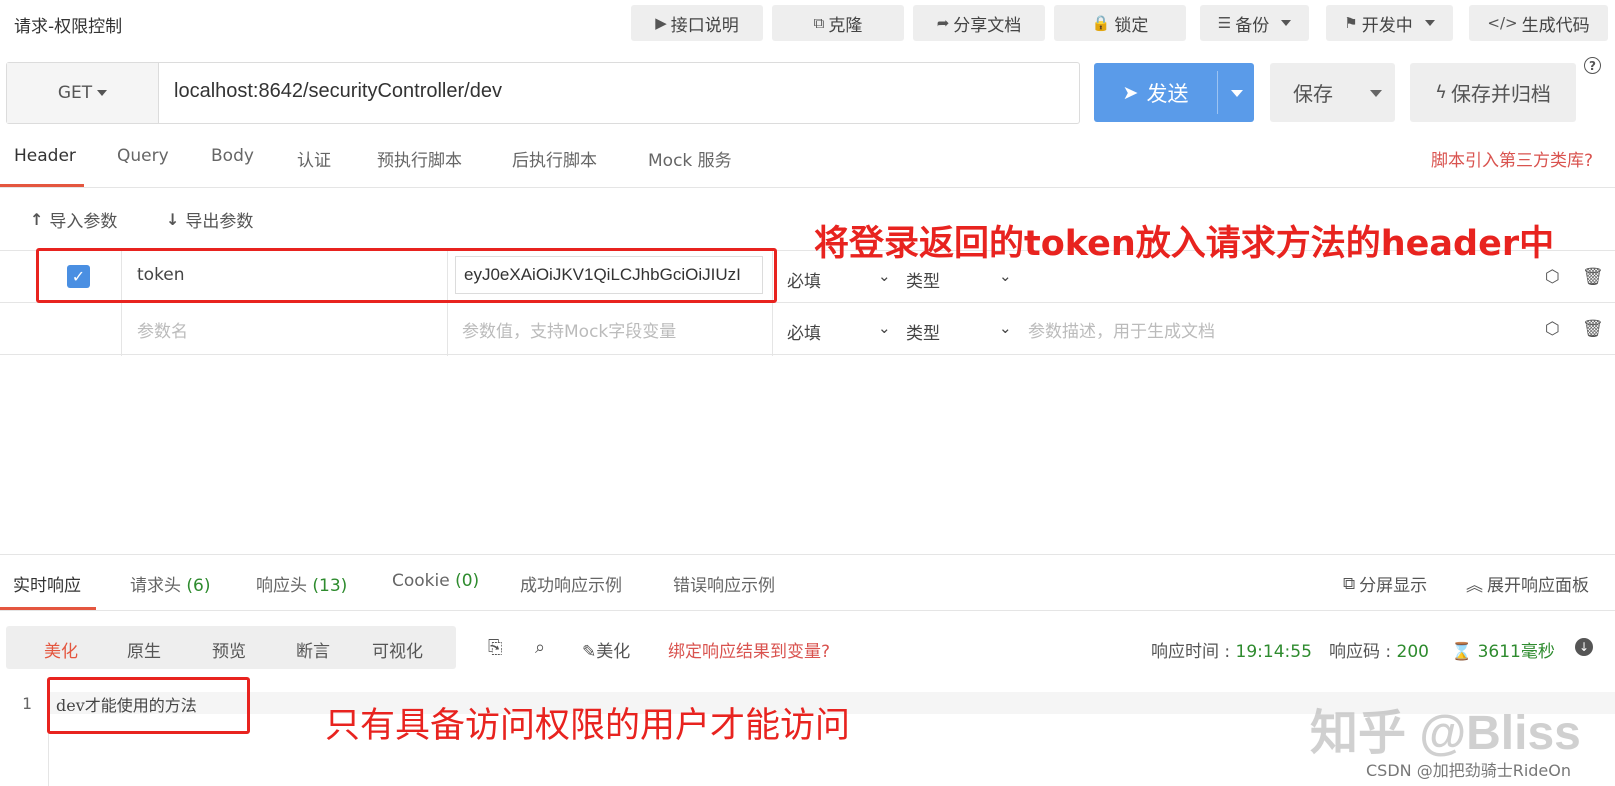 The width and height of the screenshot is (1615, 786). Describe the element at coordinates (219, 222) in the screenshot. I see `export-params-label: 导出参数` at that location.